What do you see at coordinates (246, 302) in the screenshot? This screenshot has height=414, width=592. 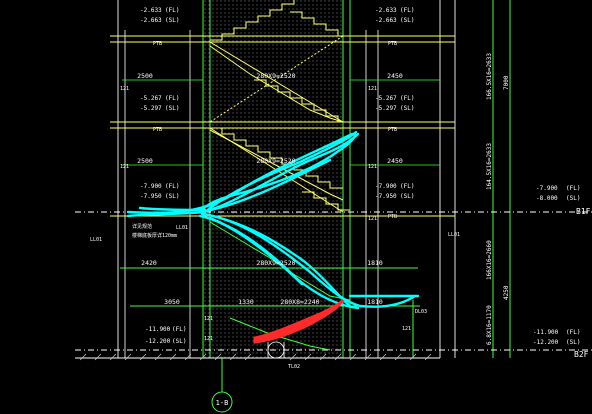 I see `dim-mid-1: 1330` at bounding box center [246, 302].